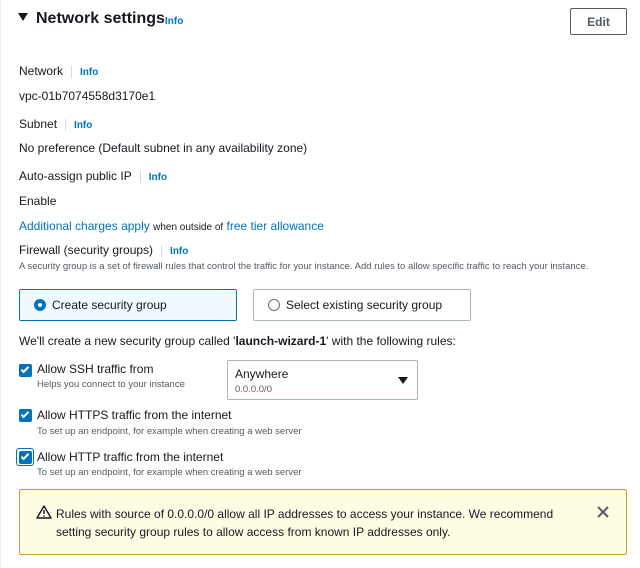 This screenshot has height=568, width=640. I want to click on subnet-label: Subnet, so click(38, 124).